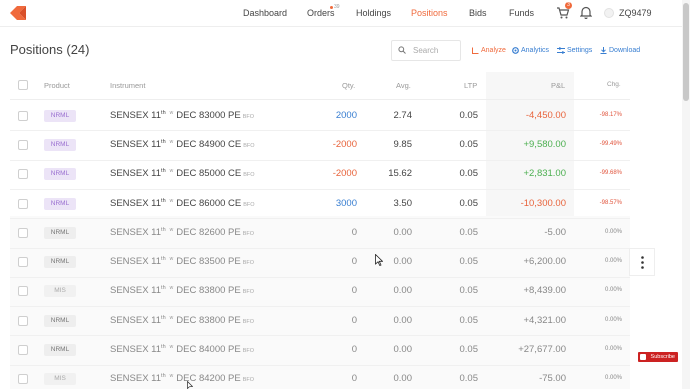  Describe the element at coordinates (609, 13) in the screenshot. I see `avatar` at that location.